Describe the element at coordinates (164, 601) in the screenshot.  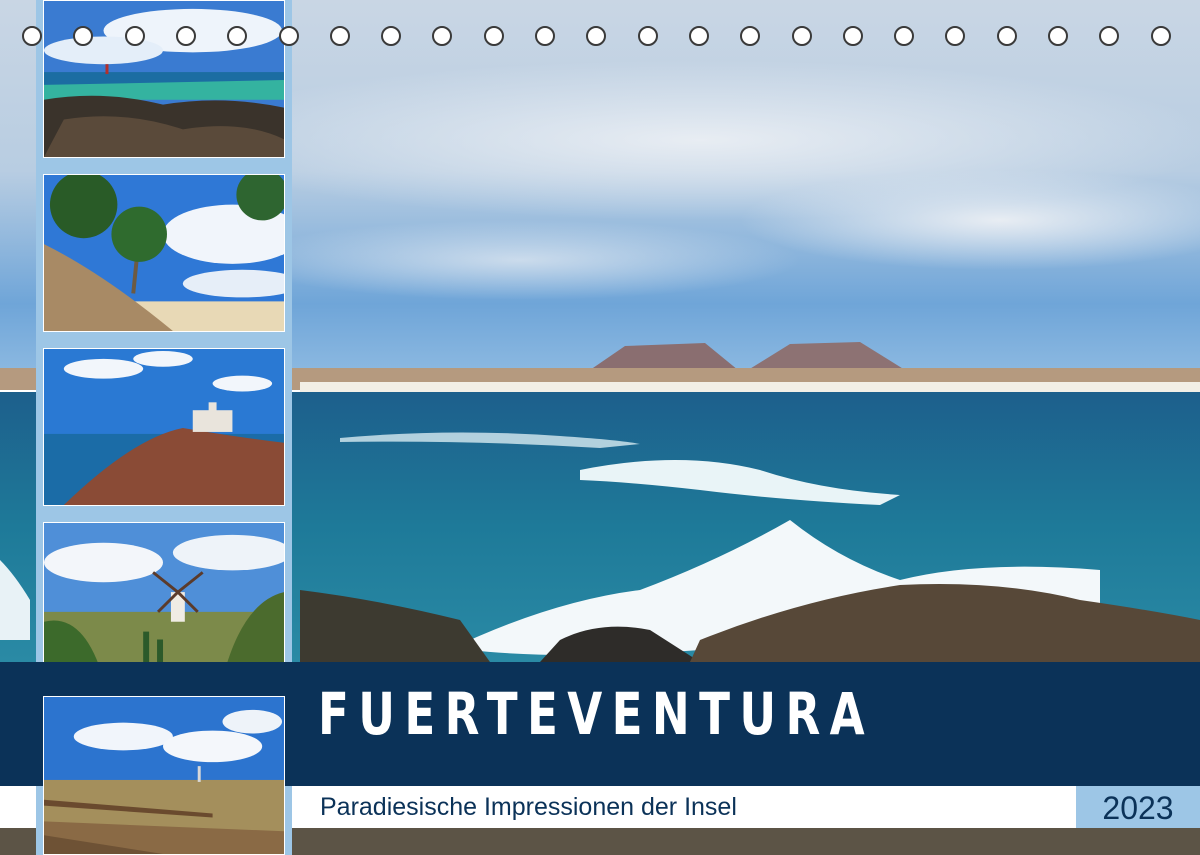
I see `thumbnail-windmill-cactus` at that location.